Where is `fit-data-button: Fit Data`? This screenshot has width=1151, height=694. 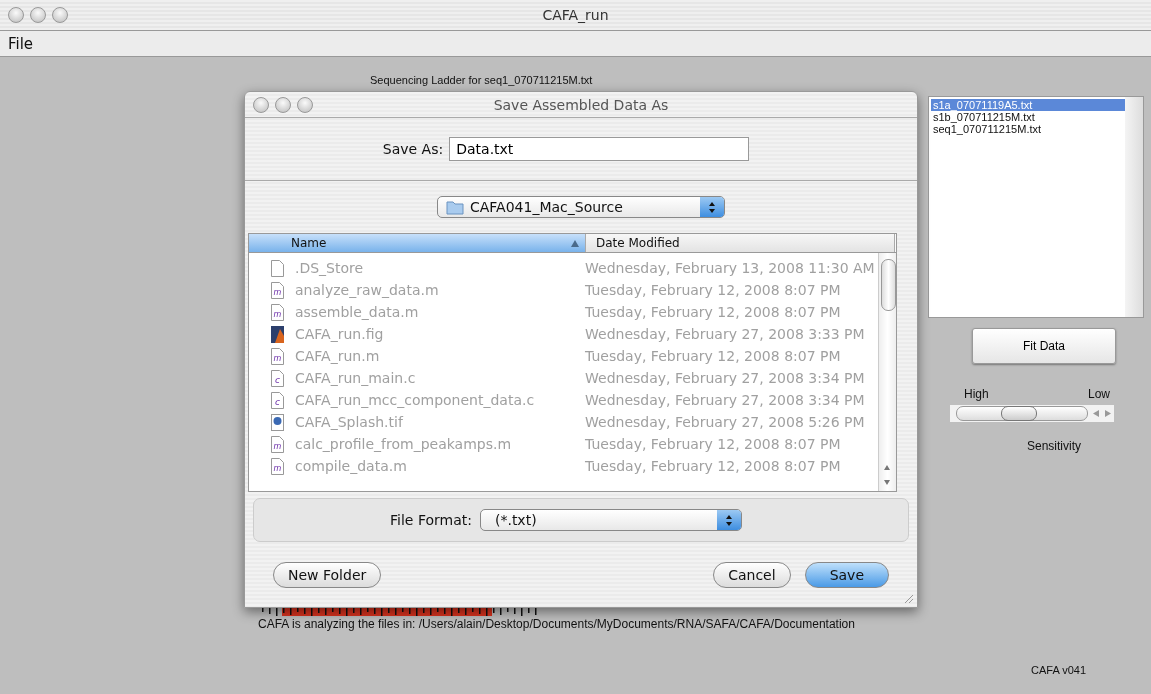 fit-data-button: Fit Data is located at coordinates (1044, 346).